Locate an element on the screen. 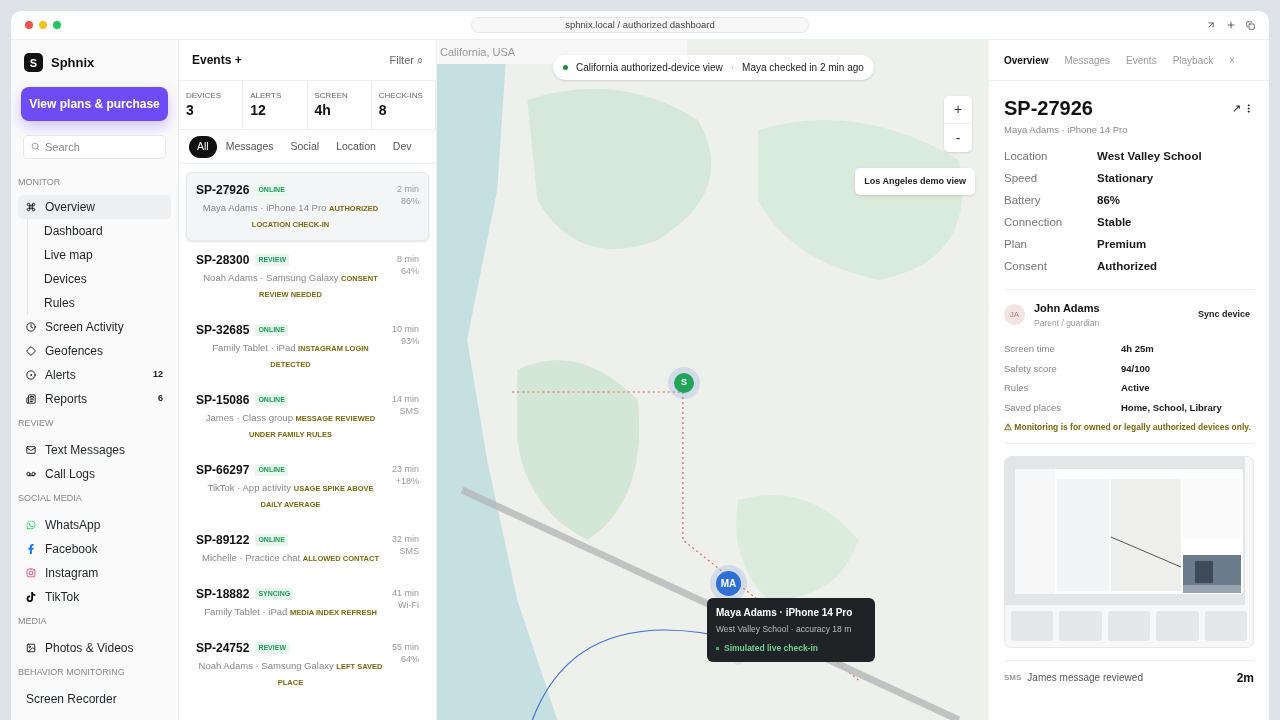 The width and height of the screenshot is (1280, 720). guardian-role: Parent / guardian is located at coordinates (1067, 323).